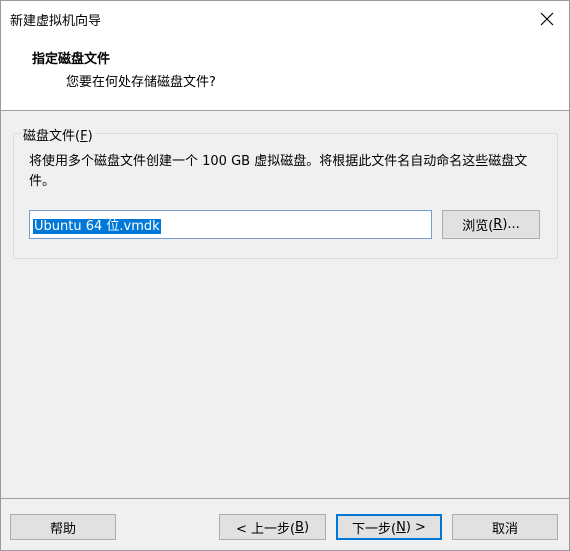  I want to click on next-button: 下一步(N) >, so click(389, 527).